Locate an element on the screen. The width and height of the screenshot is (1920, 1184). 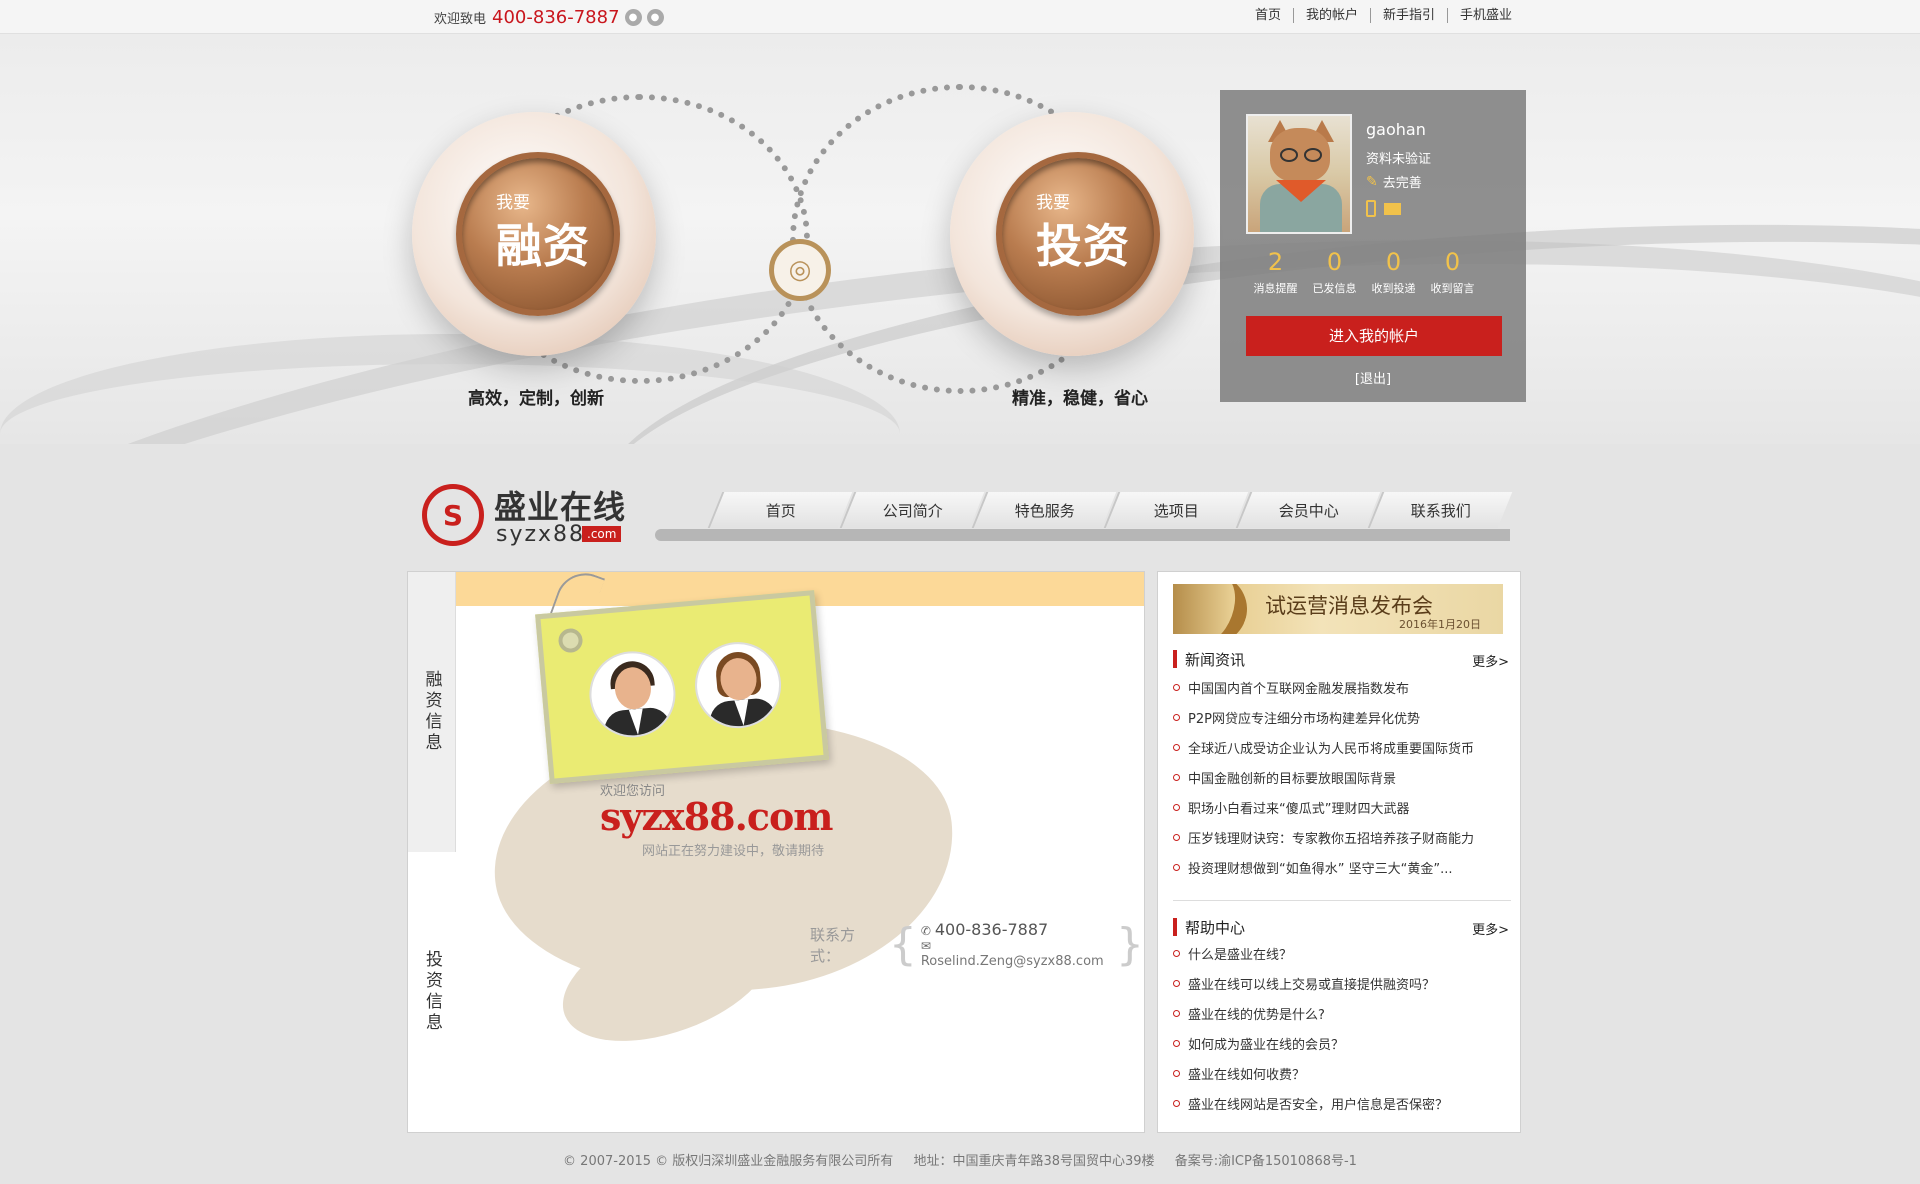
investment-slogan: 精准，稳健，省心 is located at coordinates (1080, 399).